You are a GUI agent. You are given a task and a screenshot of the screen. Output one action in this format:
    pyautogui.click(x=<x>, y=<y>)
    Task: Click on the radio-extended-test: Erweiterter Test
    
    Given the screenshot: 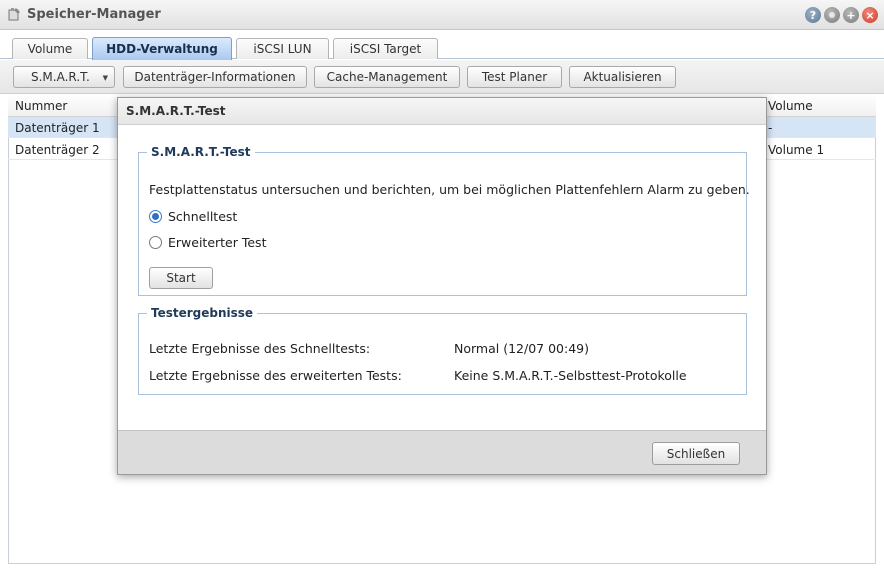 What is the action you would take?
    pyautogui.click(x=207, y=242)
    